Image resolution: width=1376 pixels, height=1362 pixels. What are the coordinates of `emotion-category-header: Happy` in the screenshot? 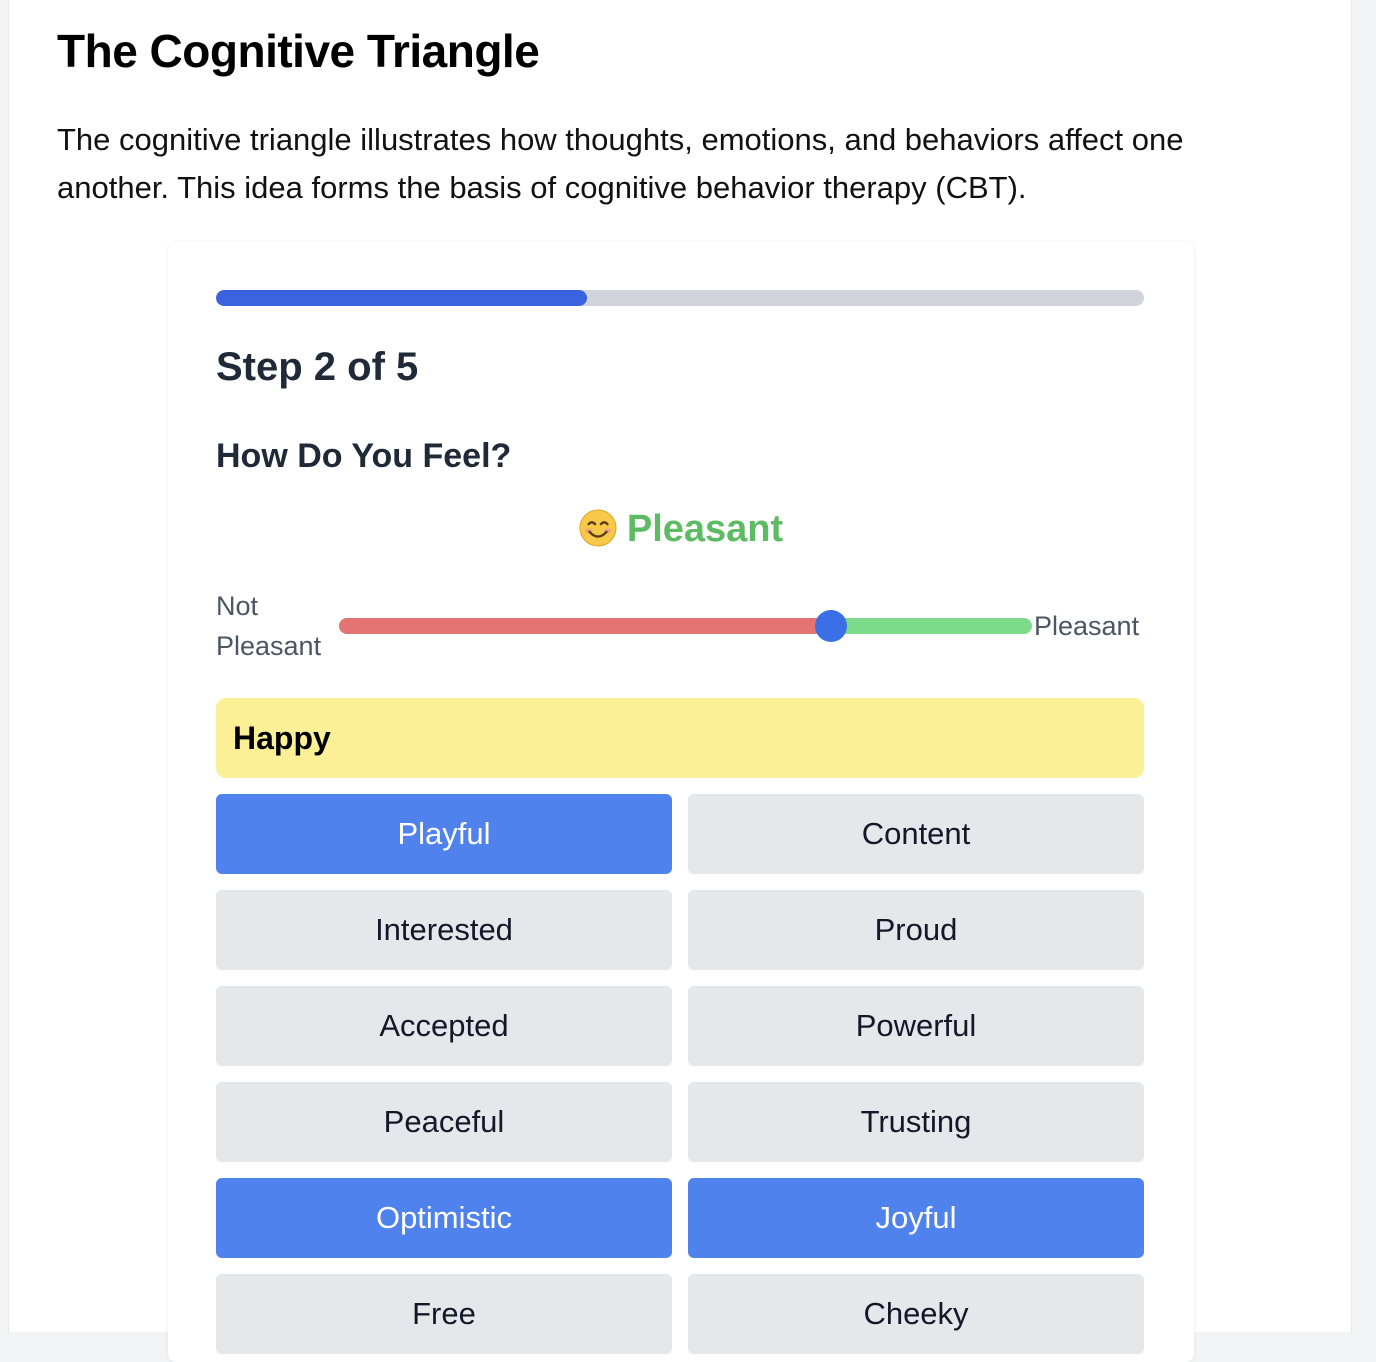 It's located at (680, 738).